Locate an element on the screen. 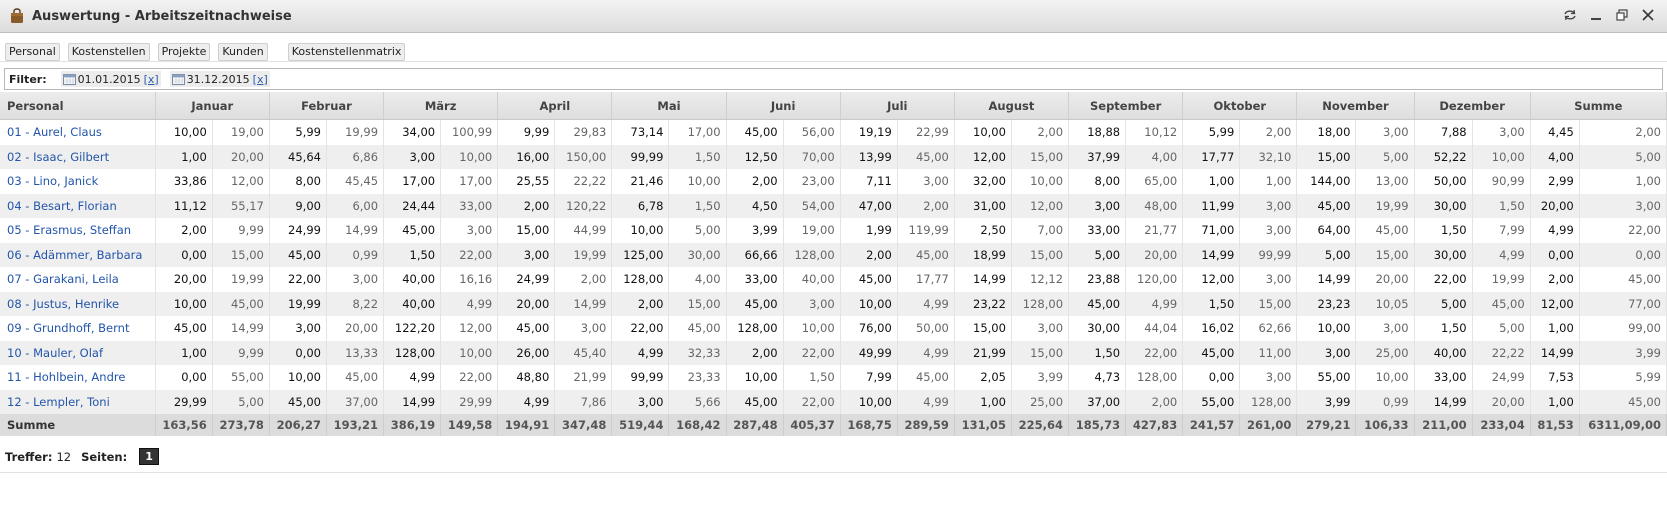 This screenshot has width=1667, height=508. column-header-month: Dezember is located at coordinates (1472, 106).